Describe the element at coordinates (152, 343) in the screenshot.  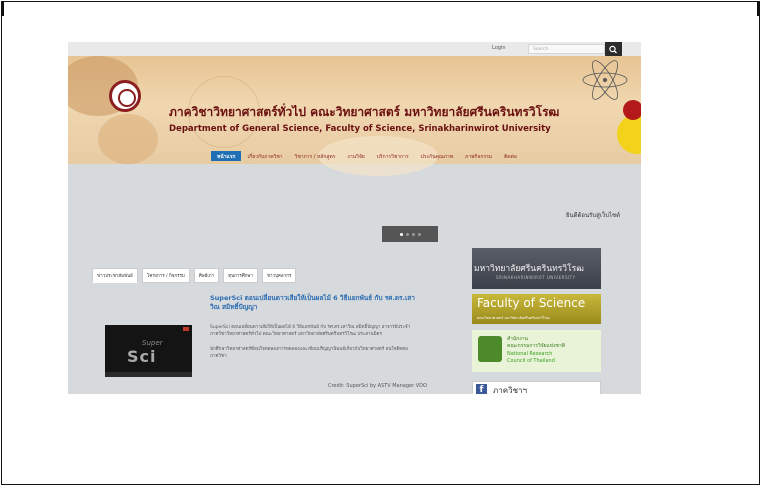
I see `video-logo-super: Super` at that location.